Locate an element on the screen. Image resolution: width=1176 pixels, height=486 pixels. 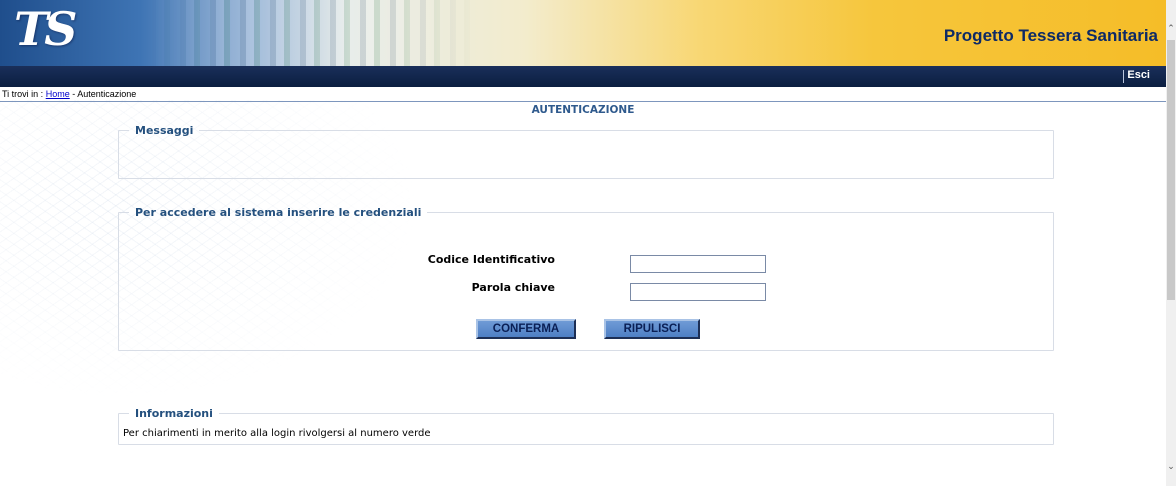
messages-legend: Messaggi is located at coordinates (164, 130).